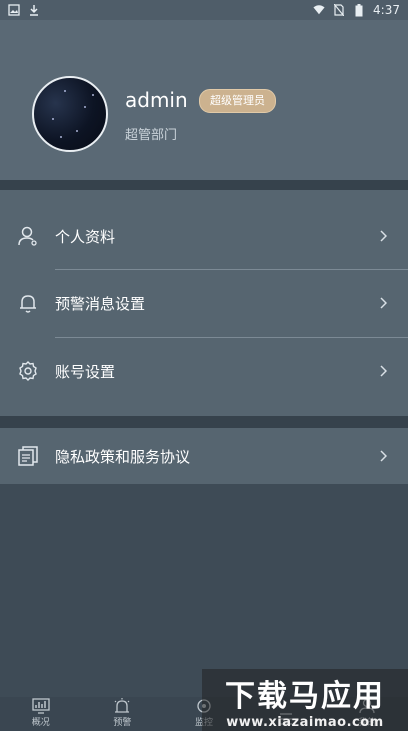  I want to click on gear-icon, so click(28, 371).